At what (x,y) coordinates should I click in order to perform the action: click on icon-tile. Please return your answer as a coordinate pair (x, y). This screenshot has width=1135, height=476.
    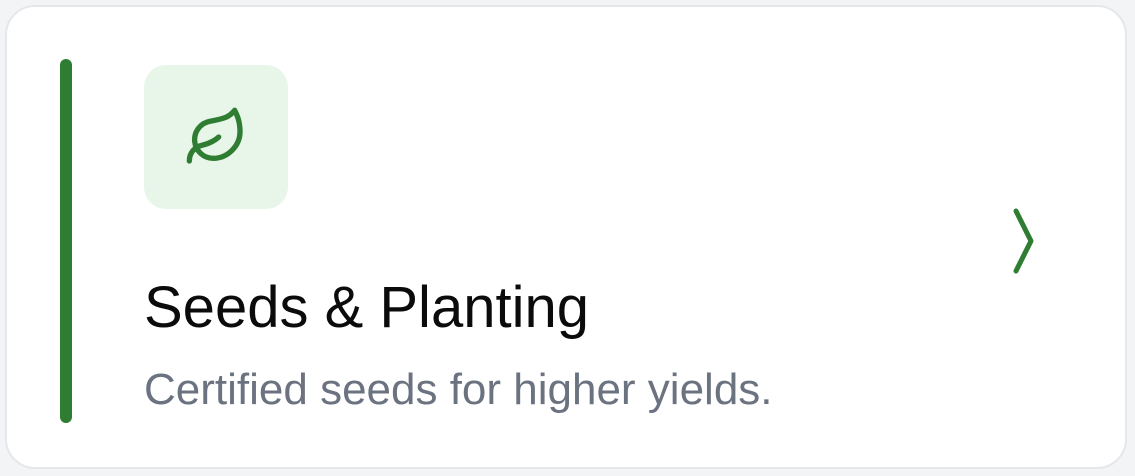
    Looking at the image, I should click on (216, 137).